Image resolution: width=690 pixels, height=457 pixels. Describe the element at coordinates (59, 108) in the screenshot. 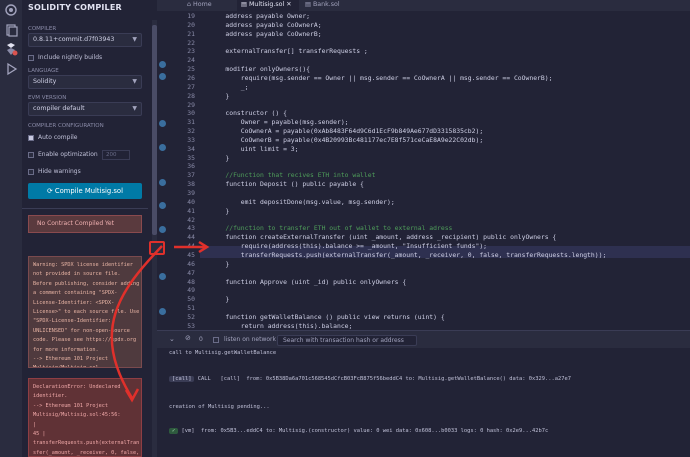

I see `evm-version-value: compiler default` at that location.